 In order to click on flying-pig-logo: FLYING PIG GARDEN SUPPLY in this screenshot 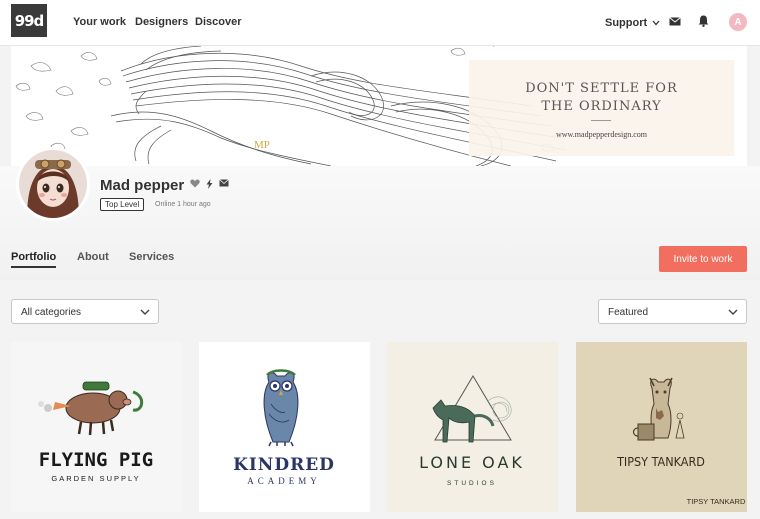, I will do `click(96, 427)`.